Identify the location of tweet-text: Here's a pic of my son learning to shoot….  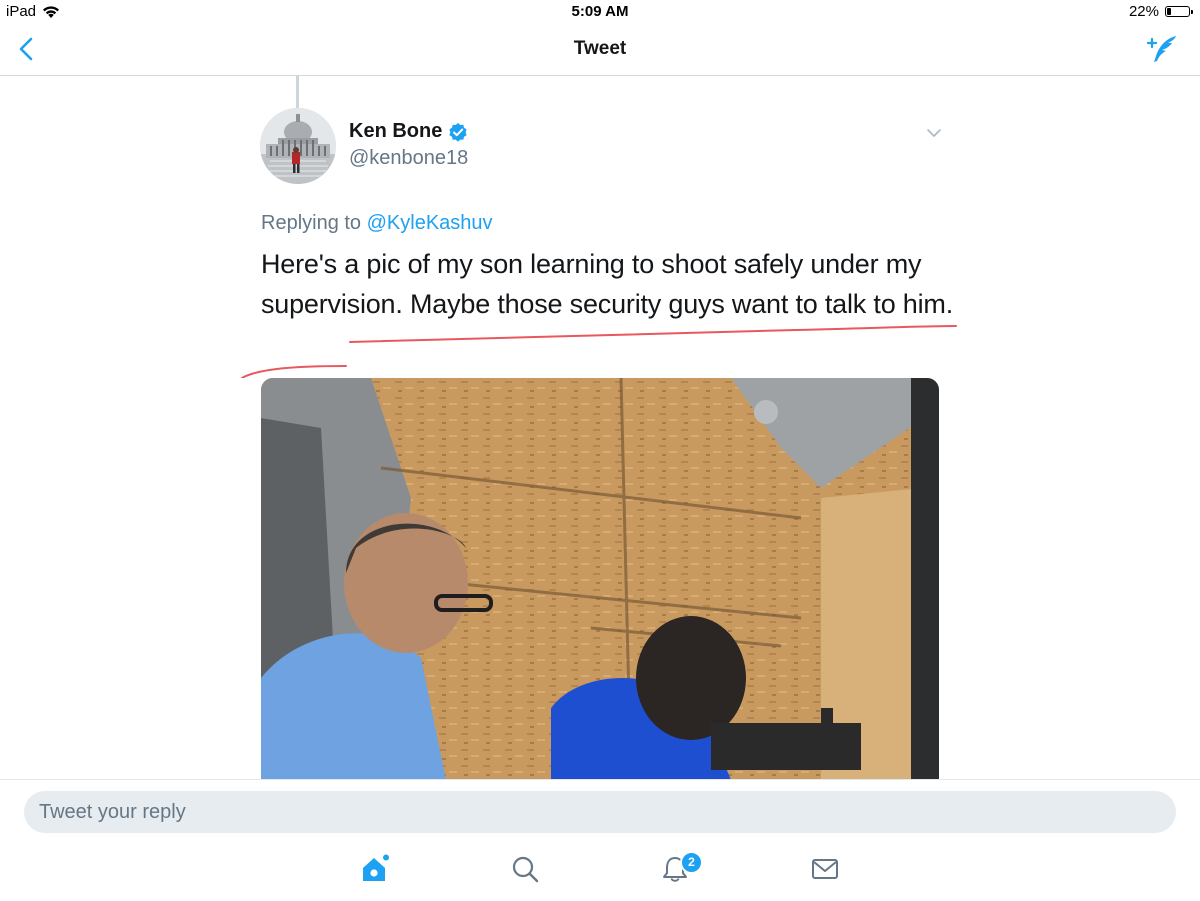
(607, 284).